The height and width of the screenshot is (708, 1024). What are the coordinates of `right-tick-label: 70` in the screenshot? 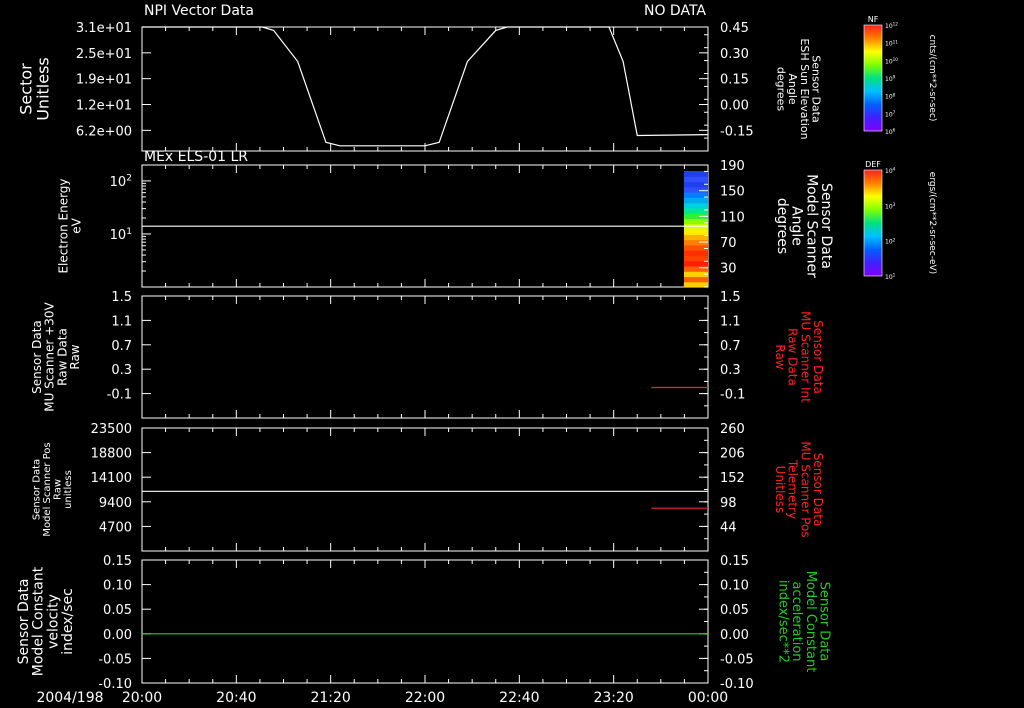 It's located at (728, 243).